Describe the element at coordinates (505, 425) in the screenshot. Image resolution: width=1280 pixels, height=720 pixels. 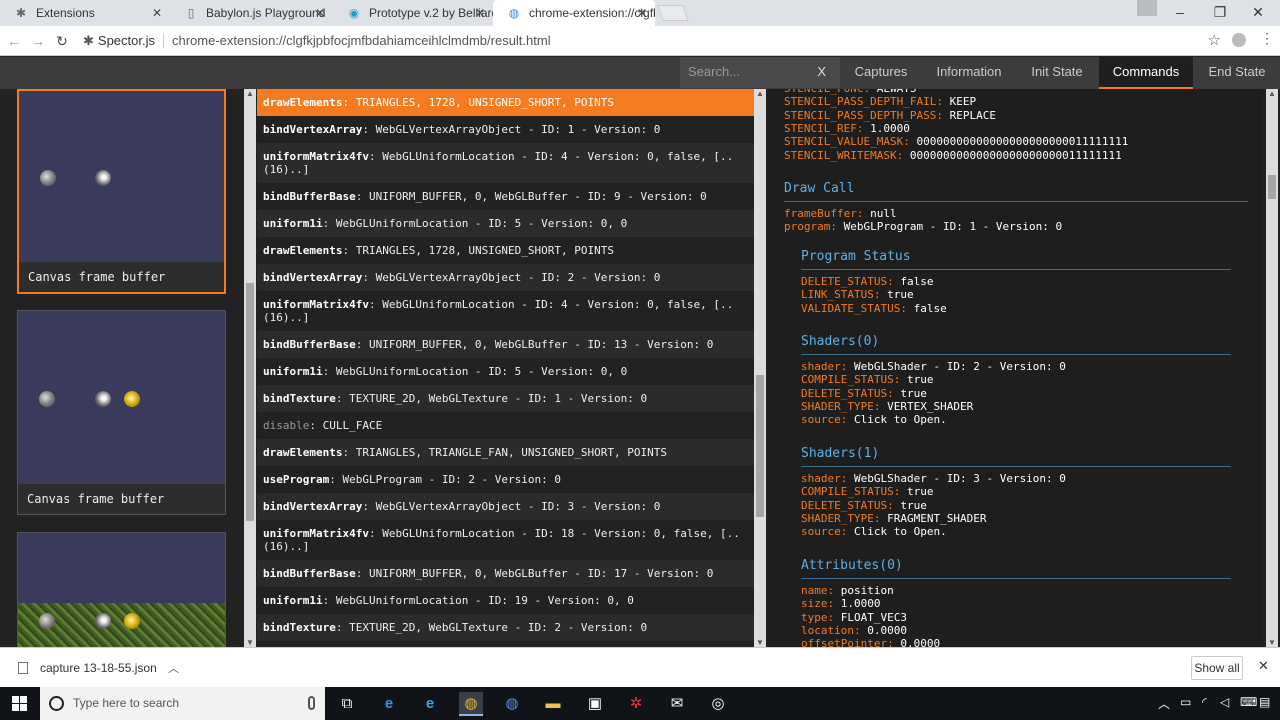
I see `command-row: disable: CULL_FACE` at that location.